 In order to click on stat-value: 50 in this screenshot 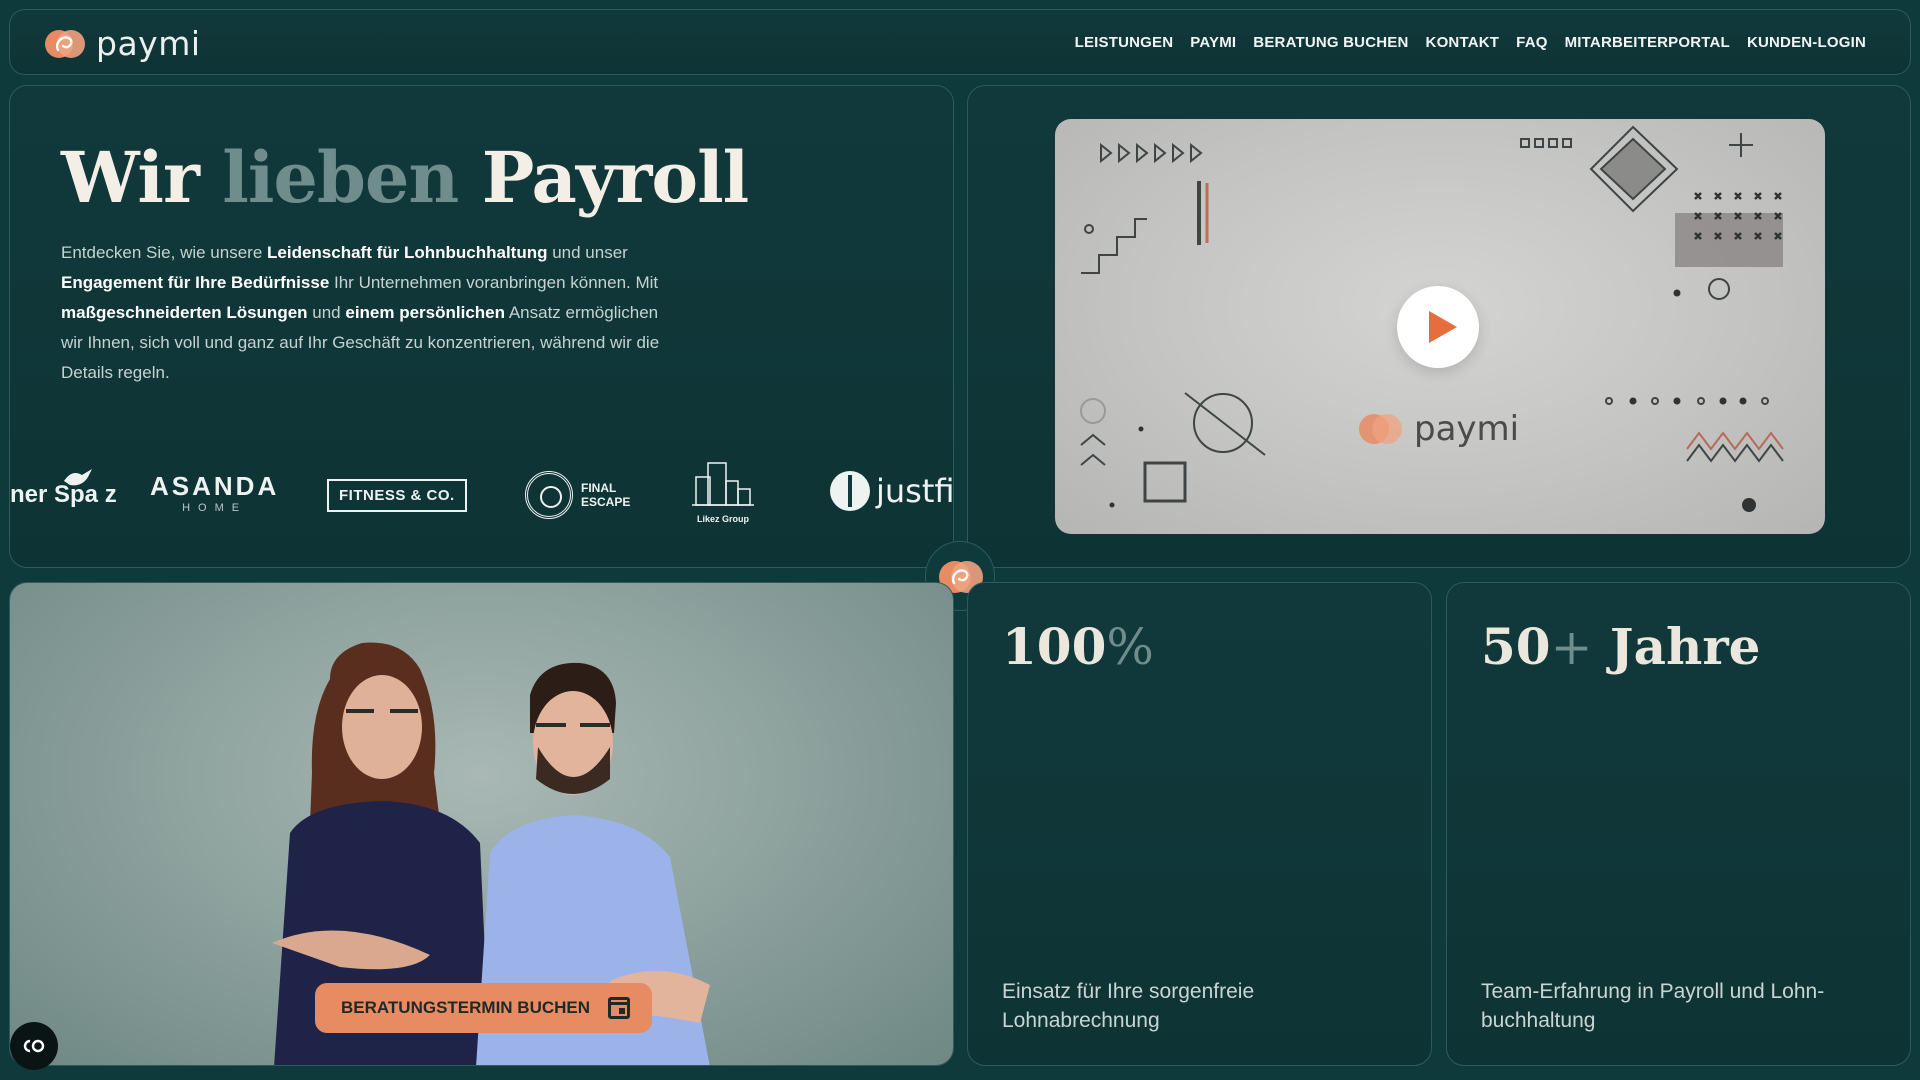, I will do `click(1516, 646)`.